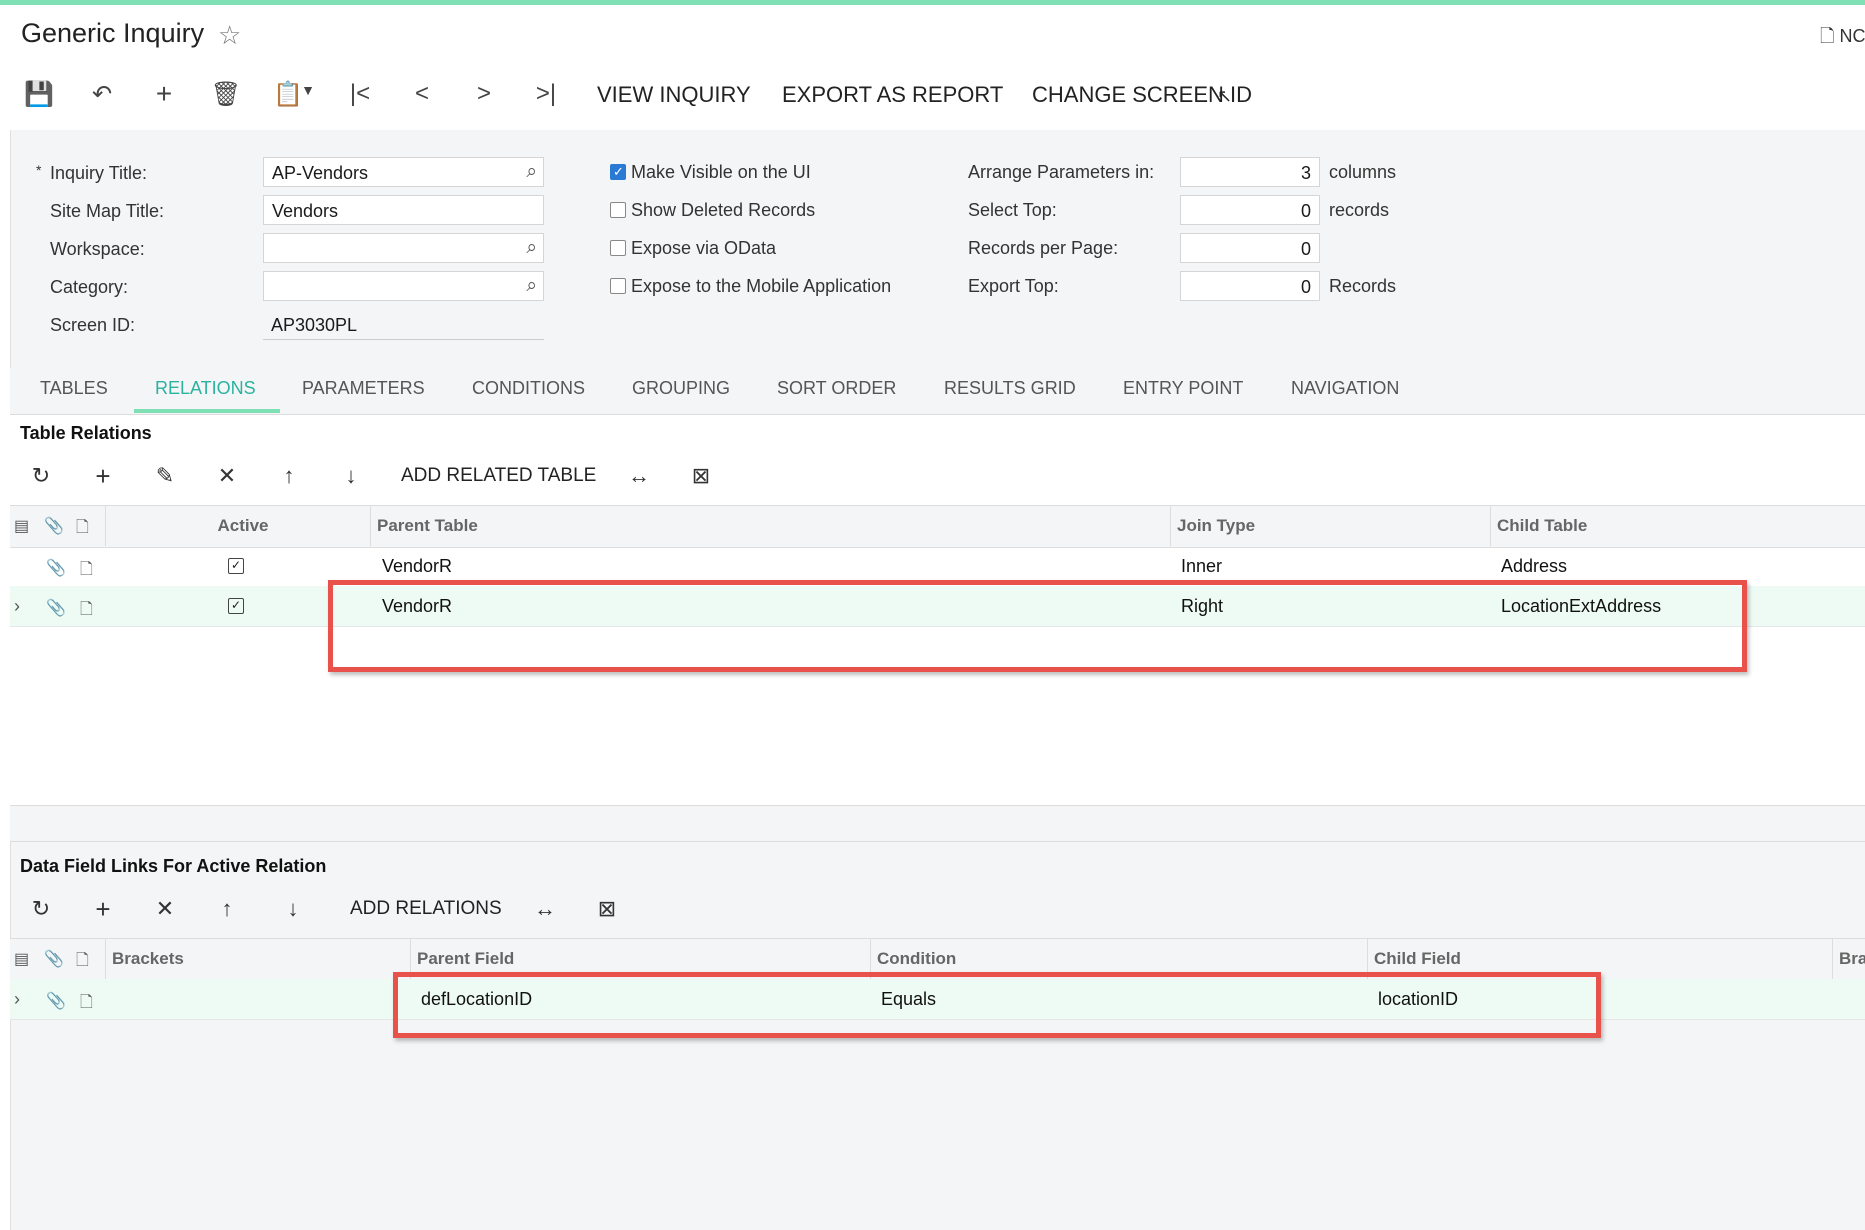 Image resolution: width=1865 pixels, height=1230 pixels. I want to click on expose-mobile-label: Expose to the Mobile Application, so click(761, 286).